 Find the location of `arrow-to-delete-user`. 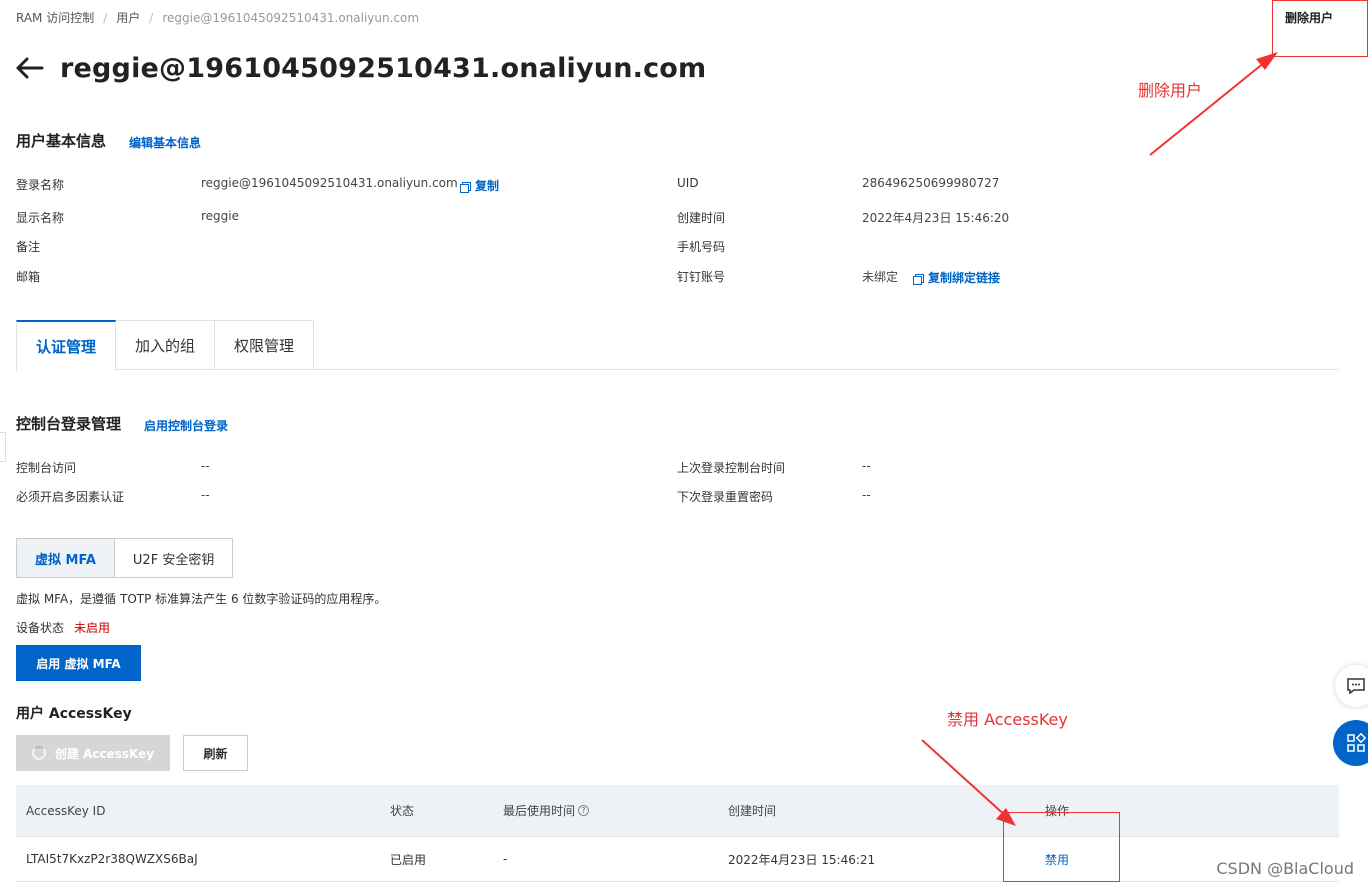

arrow-to-delete-user is located at coordinates (1210, 106).